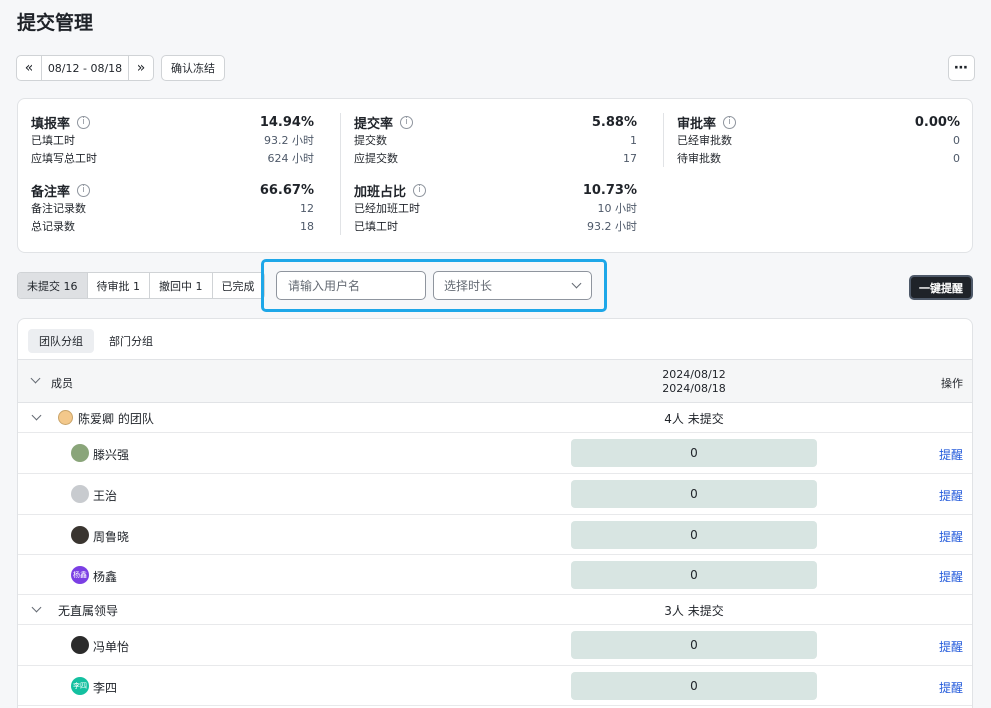 The height and width of the screenshot is (708, 991). Describe the element at coordinates (62, 383) in the screenshot. I see `member-column-header: 成员` at that location.